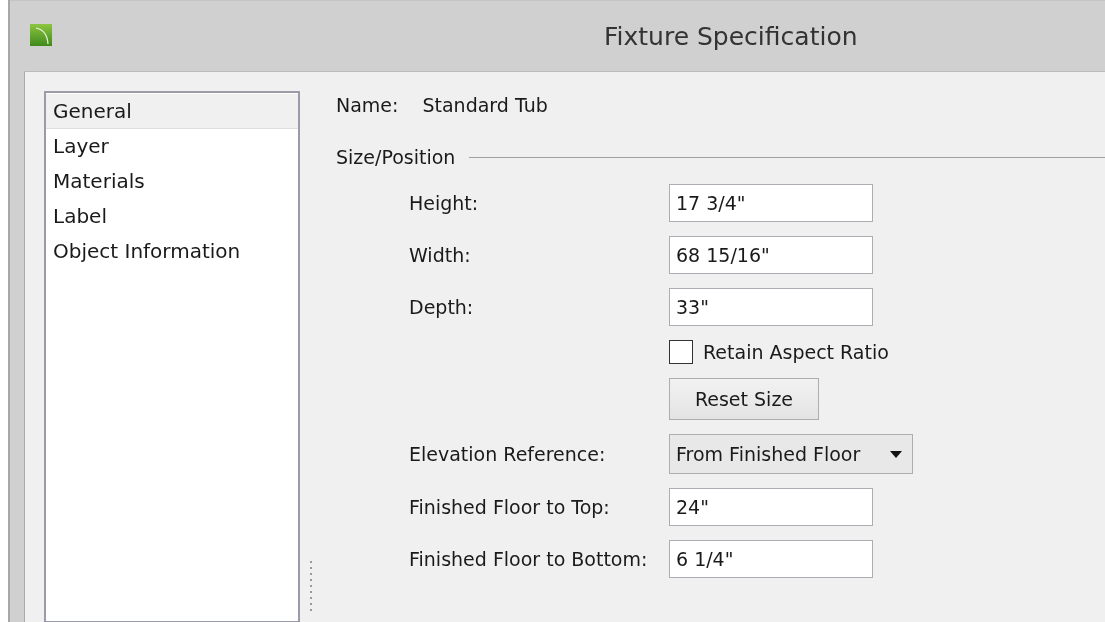 Image resolution: width=1105 pixels, height=622 pixels. Describe the element at coordinates (681, 352) in the screenshot. I see `checkbox` at that location.